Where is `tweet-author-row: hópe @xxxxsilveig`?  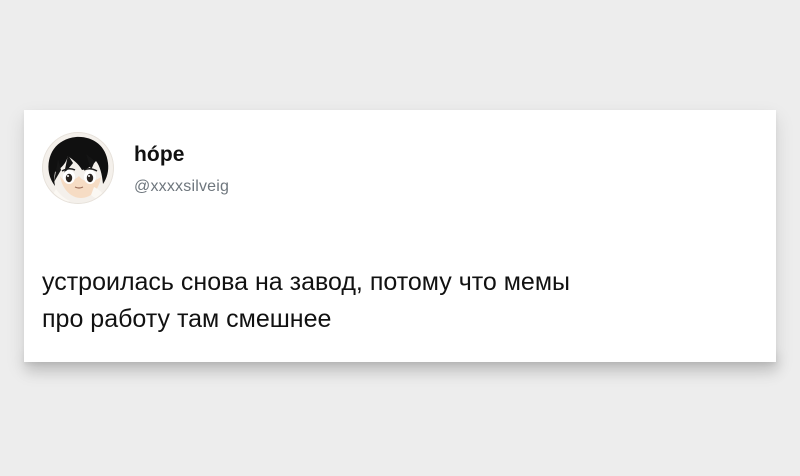 tweet-author-row: hópe @xxxxsilveig is located at coordinates (222, 172).